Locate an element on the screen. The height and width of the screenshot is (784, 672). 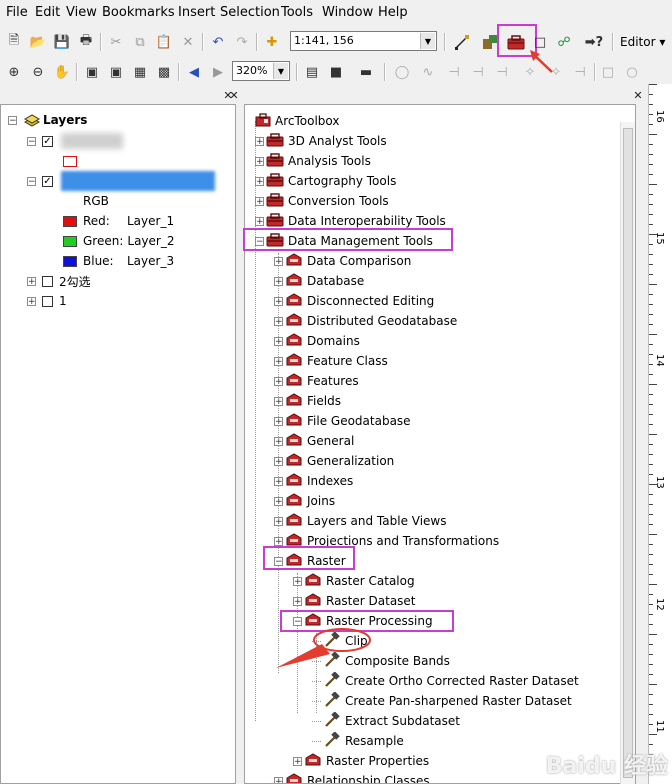
model-builder-icon: ☍ is located at coordinates (564, 42).